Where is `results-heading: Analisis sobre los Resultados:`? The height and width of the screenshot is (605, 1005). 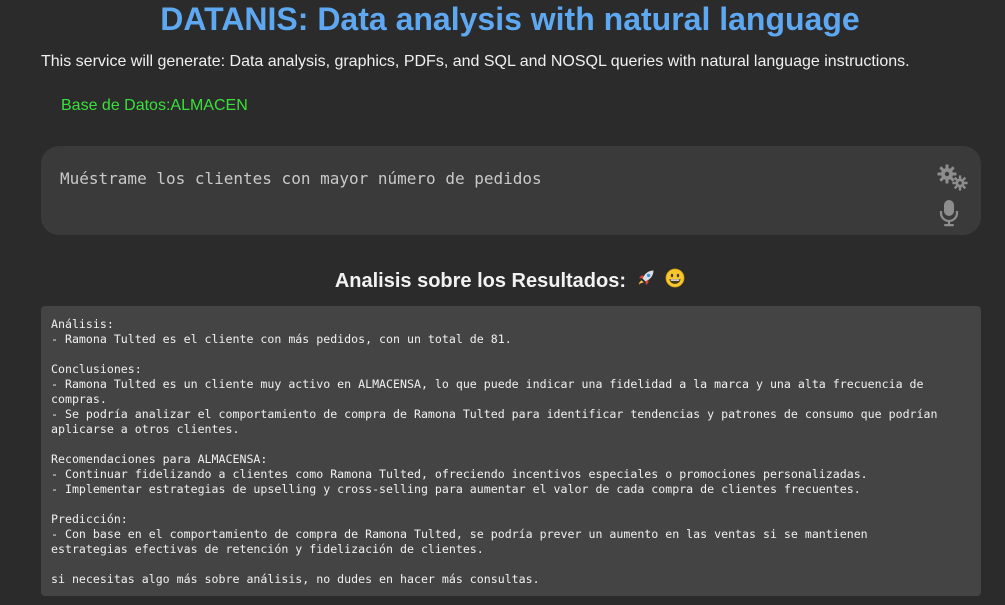
results-heading: Analisis sobre los Resultados: is located at coordinates (502, 281).